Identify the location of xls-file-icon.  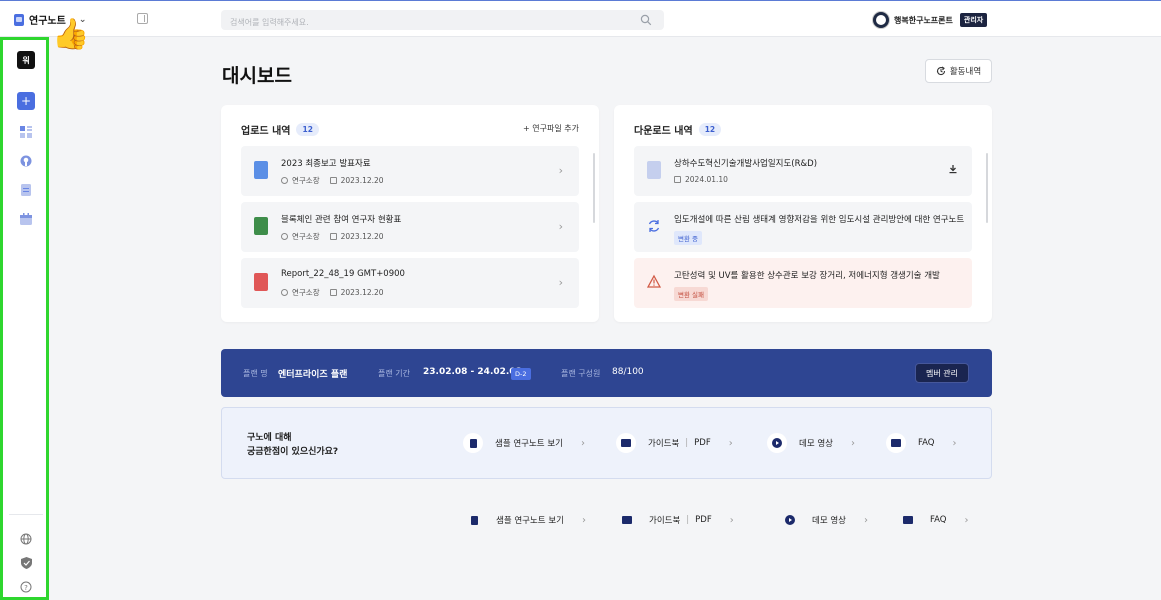
(261, 226).